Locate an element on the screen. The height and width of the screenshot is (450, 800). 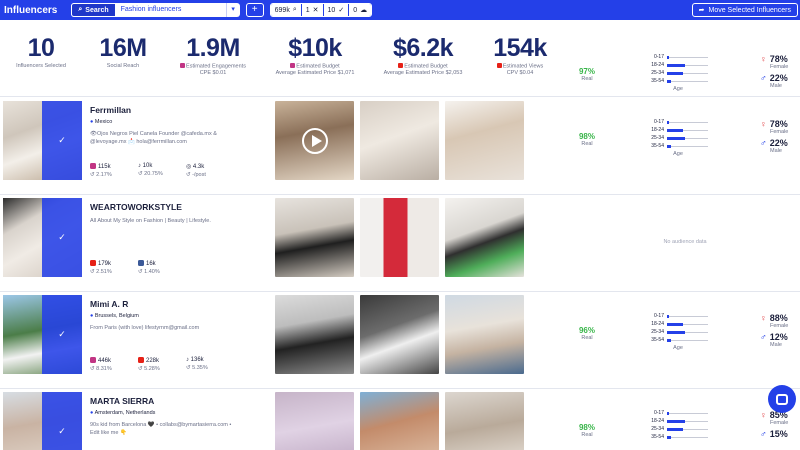
search-button: ⌕ Search is located at coordinates (93, 10).